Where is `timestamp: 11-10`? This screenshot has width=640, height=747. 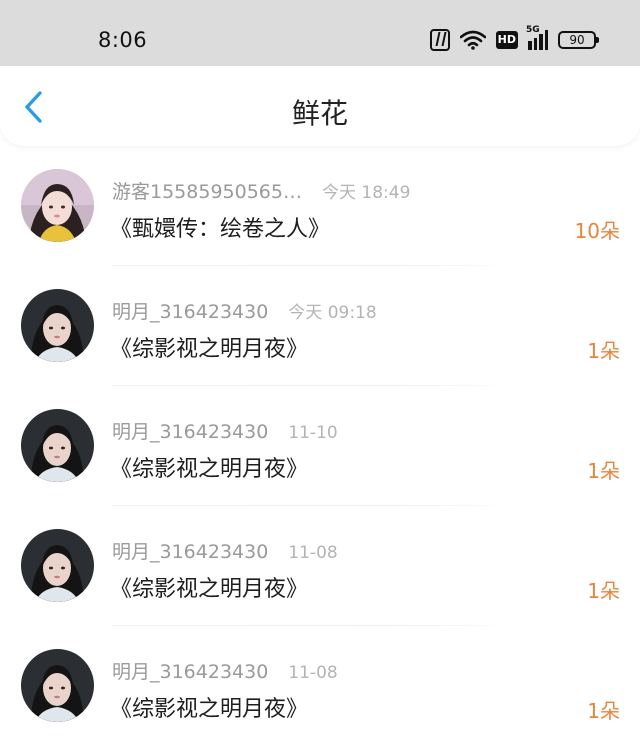 timestamp: 11-10 is located at coordinates (313, 433).